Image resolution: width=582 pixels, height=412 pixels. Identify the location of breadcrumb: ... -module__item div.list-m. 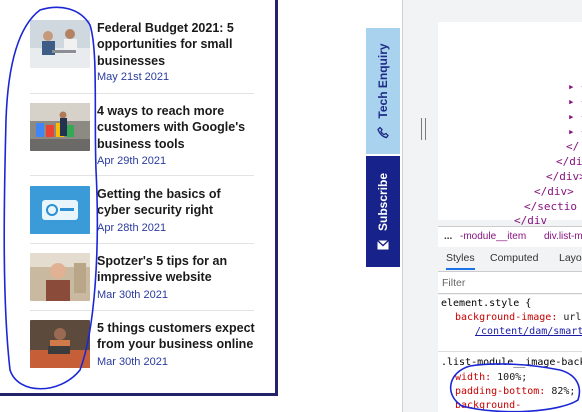
(510, 237).